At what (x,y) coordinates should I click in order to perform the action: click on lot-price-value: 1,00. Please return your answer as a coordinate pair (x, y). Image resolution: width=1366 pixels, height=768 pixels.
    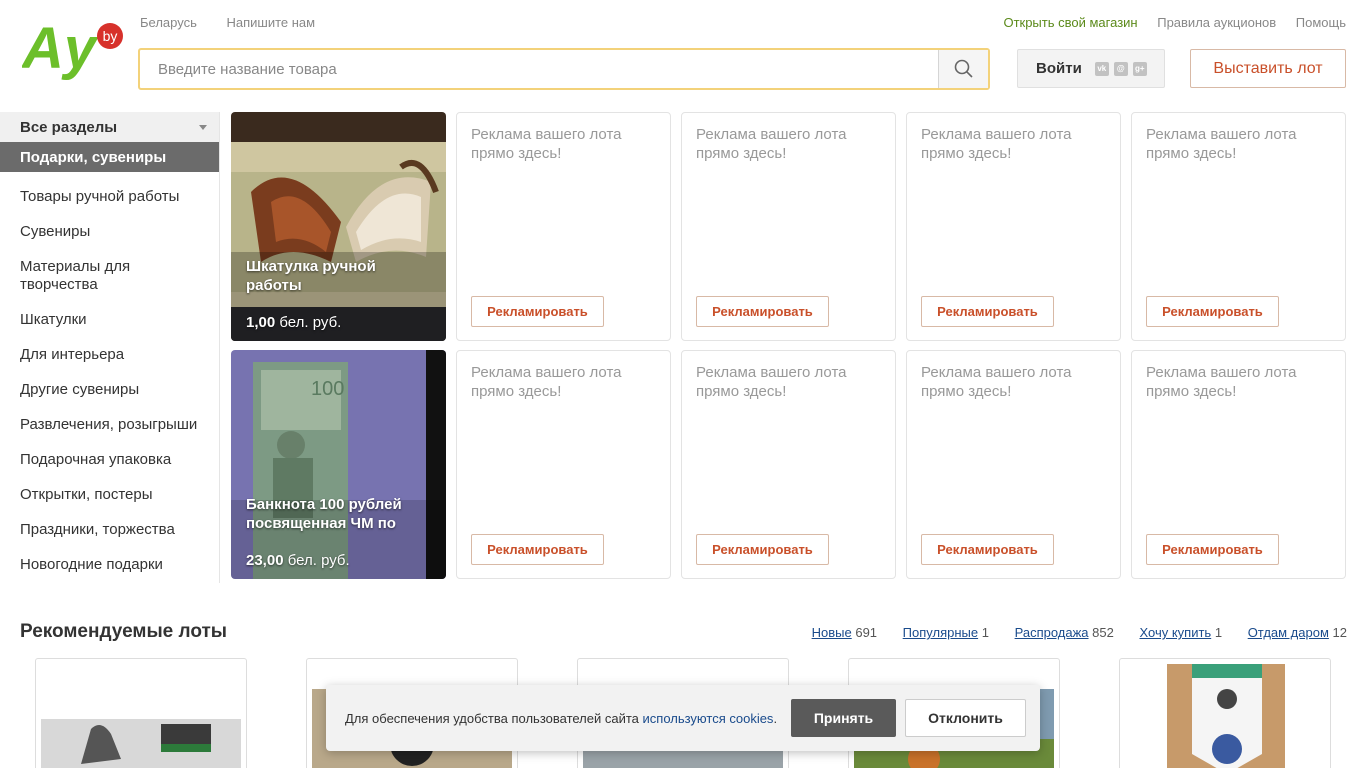
    Looking at the image, I should click on (261, 322).